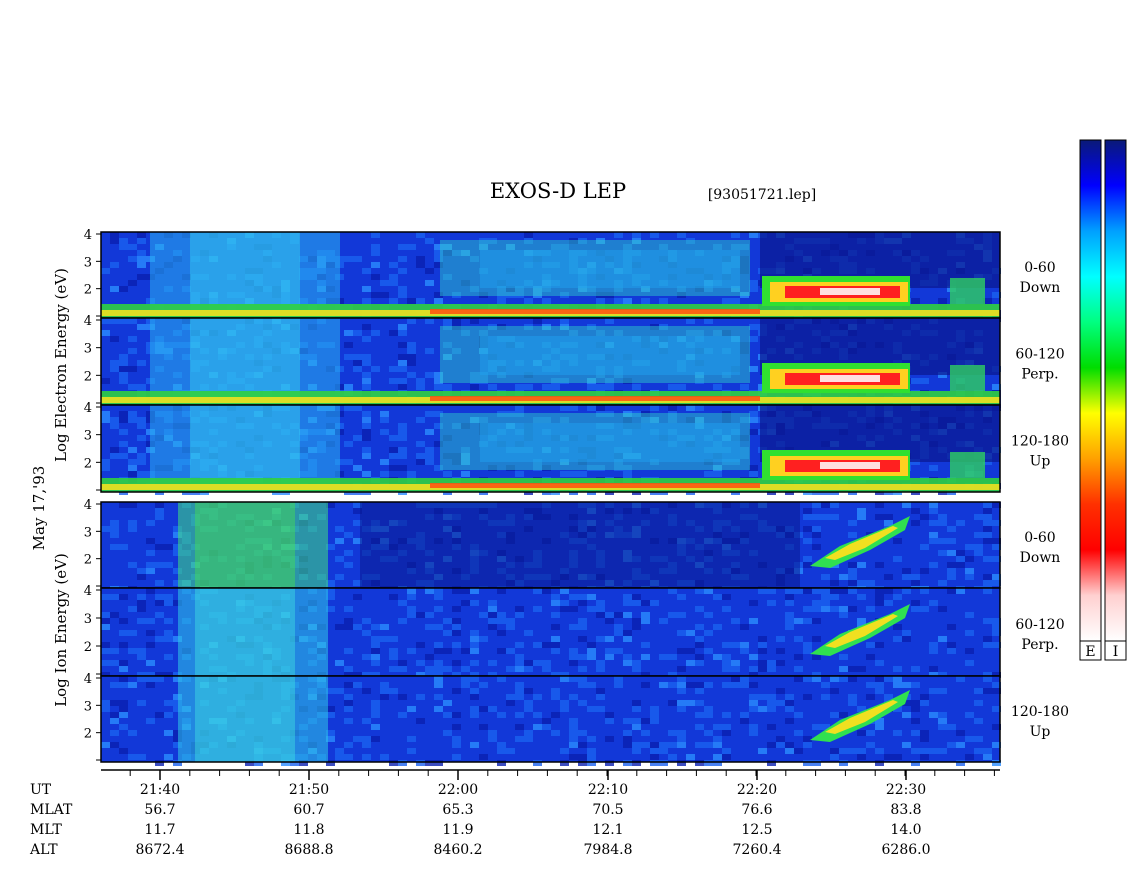 The height and width of the screenshot is (875, 1130). I want to click on color-bar-label: I, so click(1116, 652).